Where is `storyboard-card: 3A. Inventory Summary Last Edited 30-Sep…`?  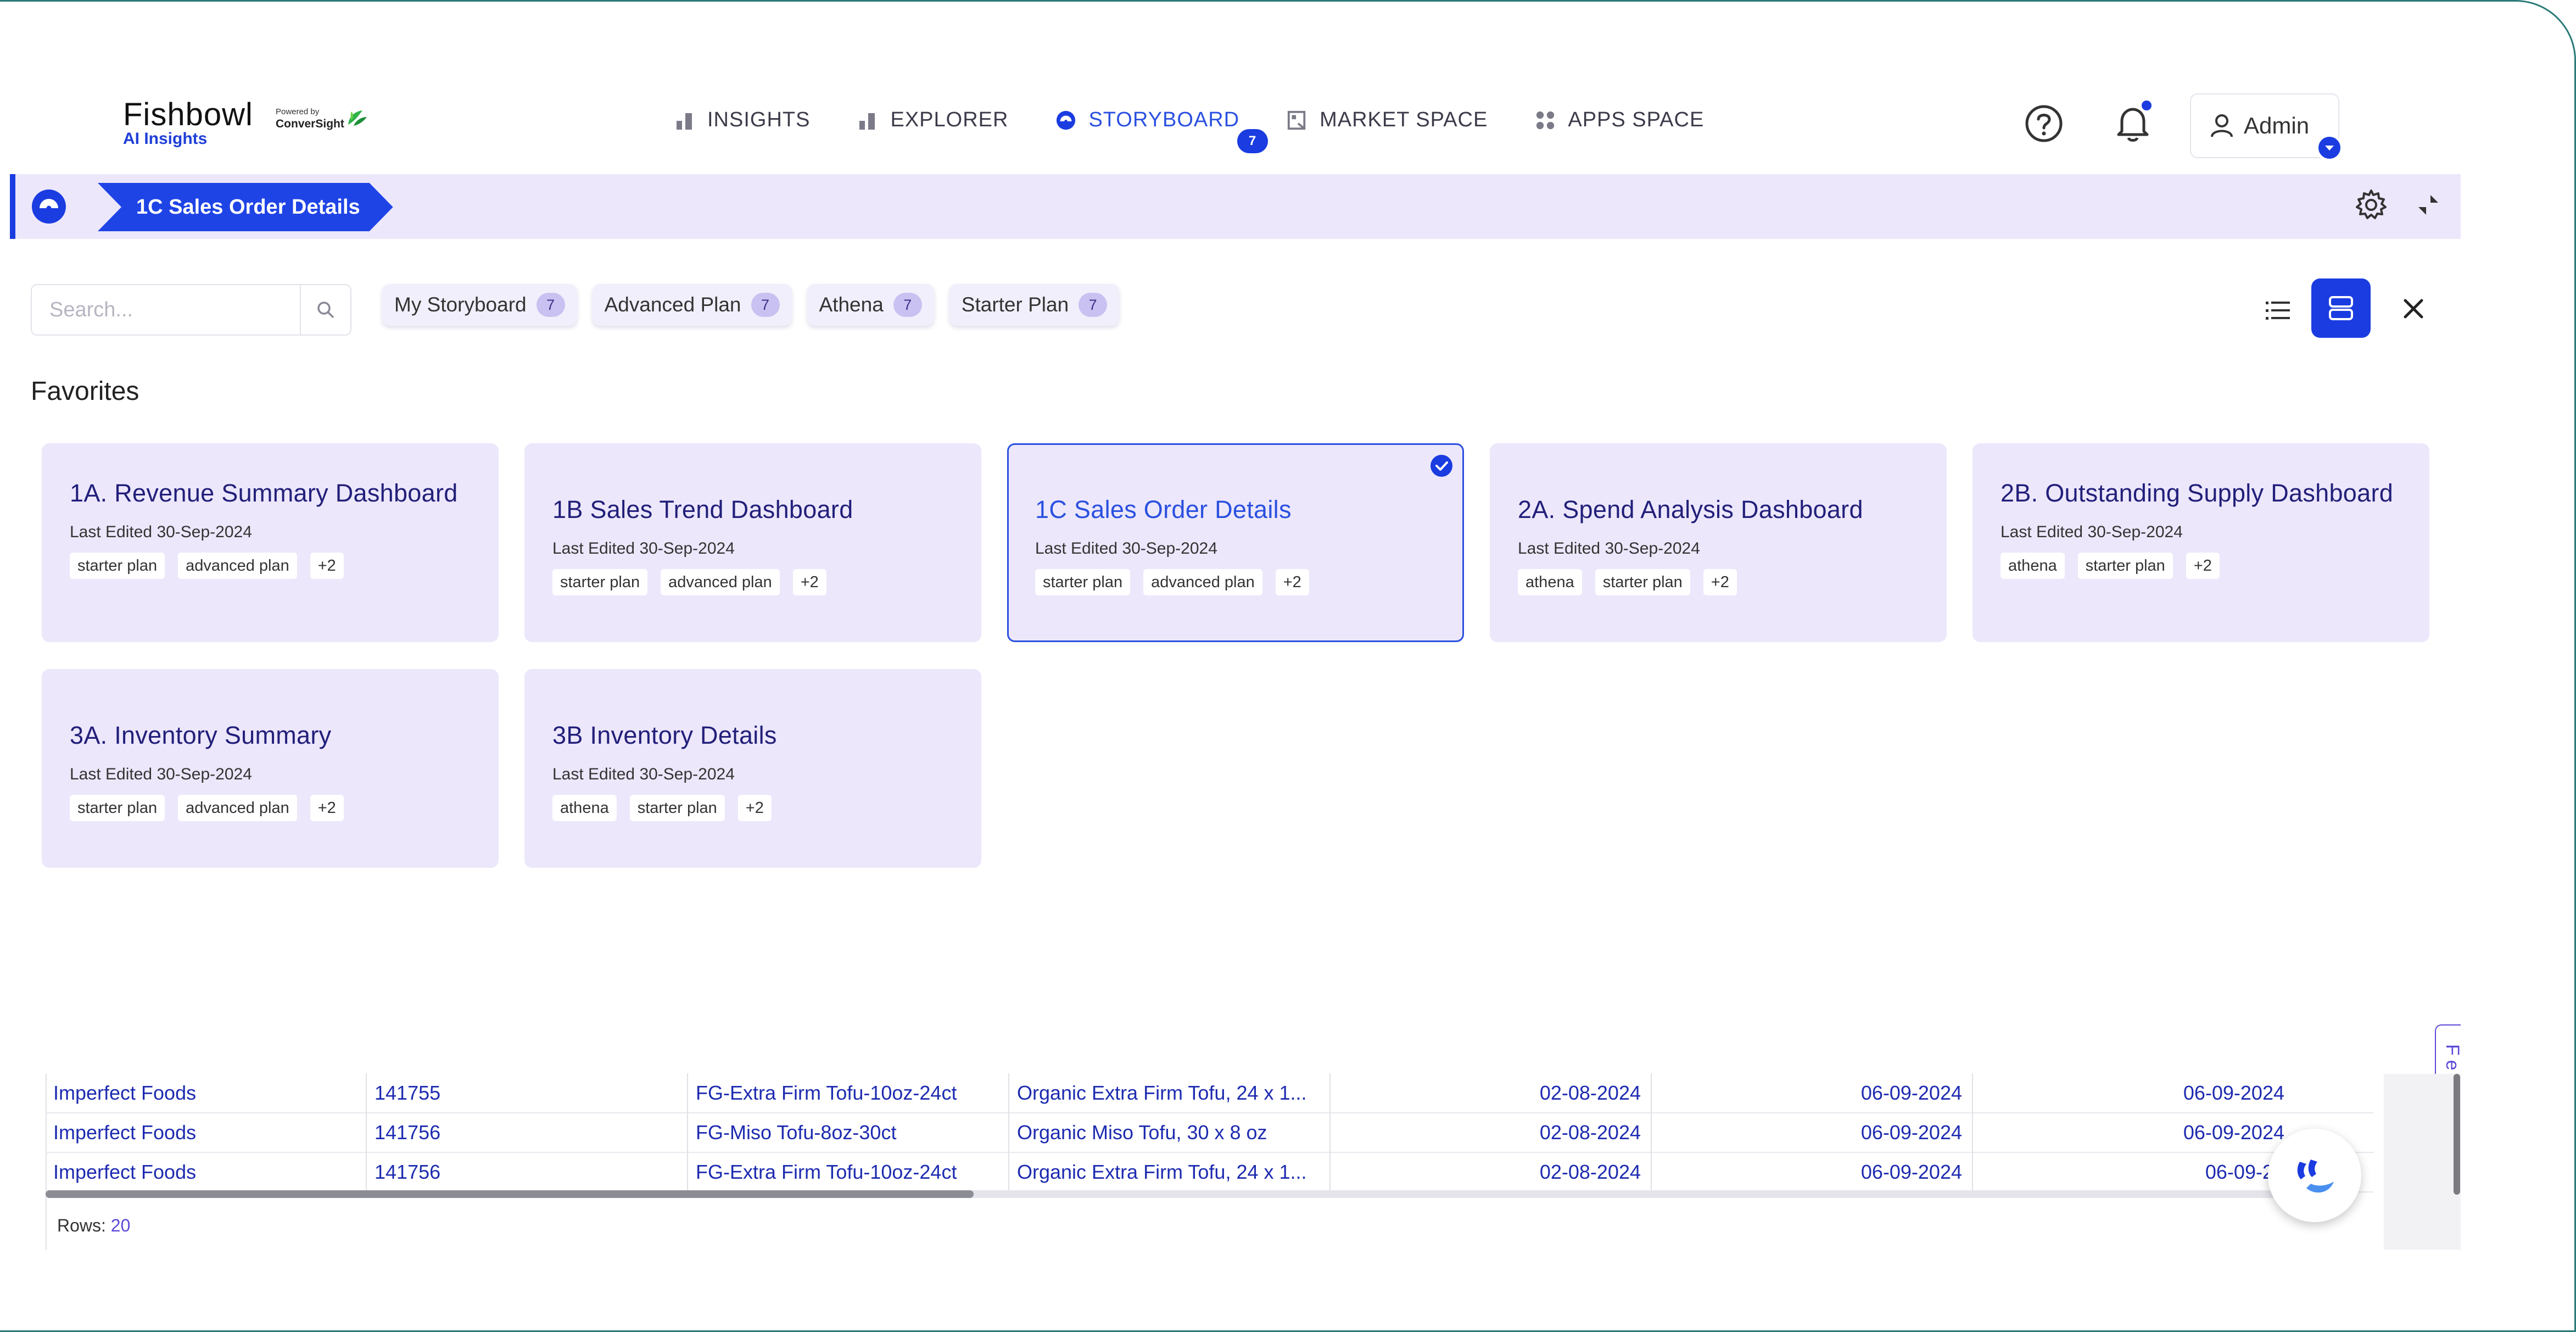 storyboard-card: 3A. Inventory Summary Last Edited 30-Sep… is located at coordinates (271, 768).